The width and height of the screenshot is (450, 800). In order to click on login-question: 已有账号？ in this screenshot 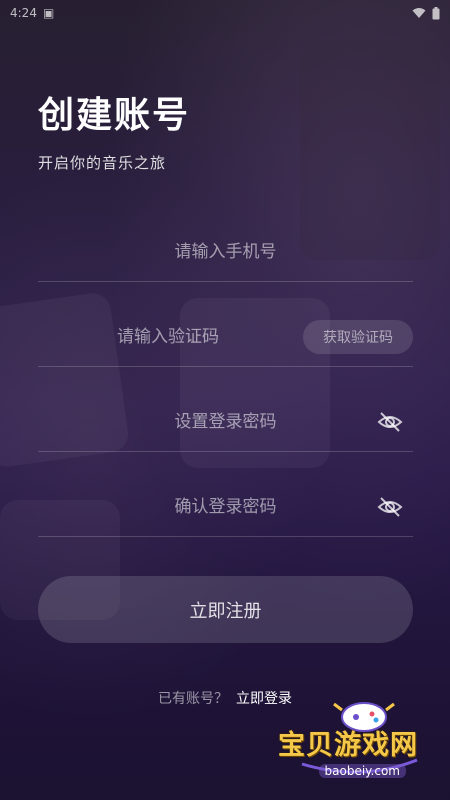, I will do `click(193, 699)`.